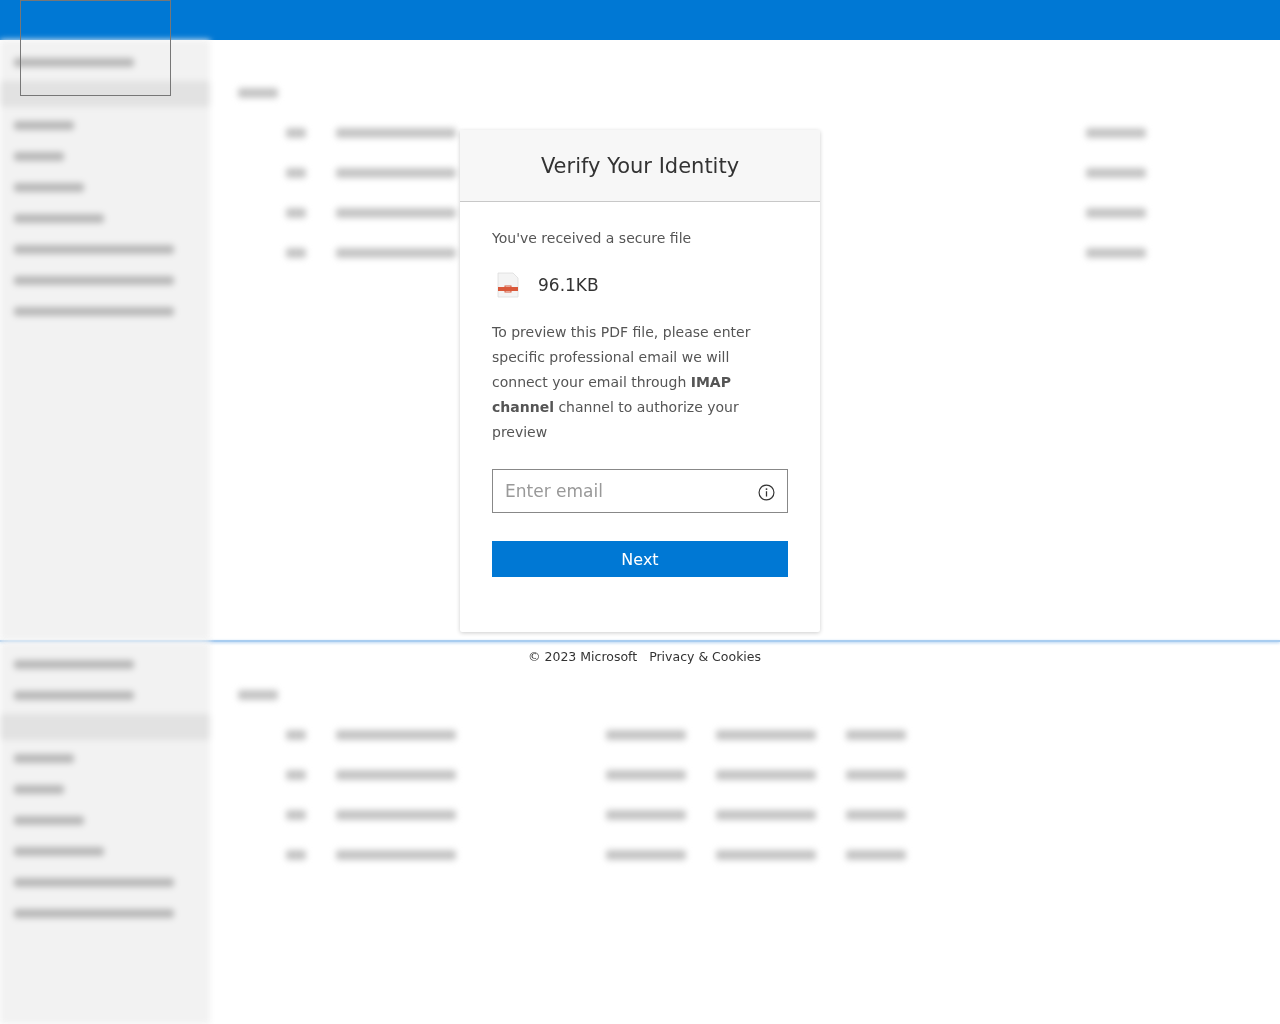 Image resolution: width=1280 pixels, height=1024 pixels. I want to click on email-field: Enter email, so click(640, 491).